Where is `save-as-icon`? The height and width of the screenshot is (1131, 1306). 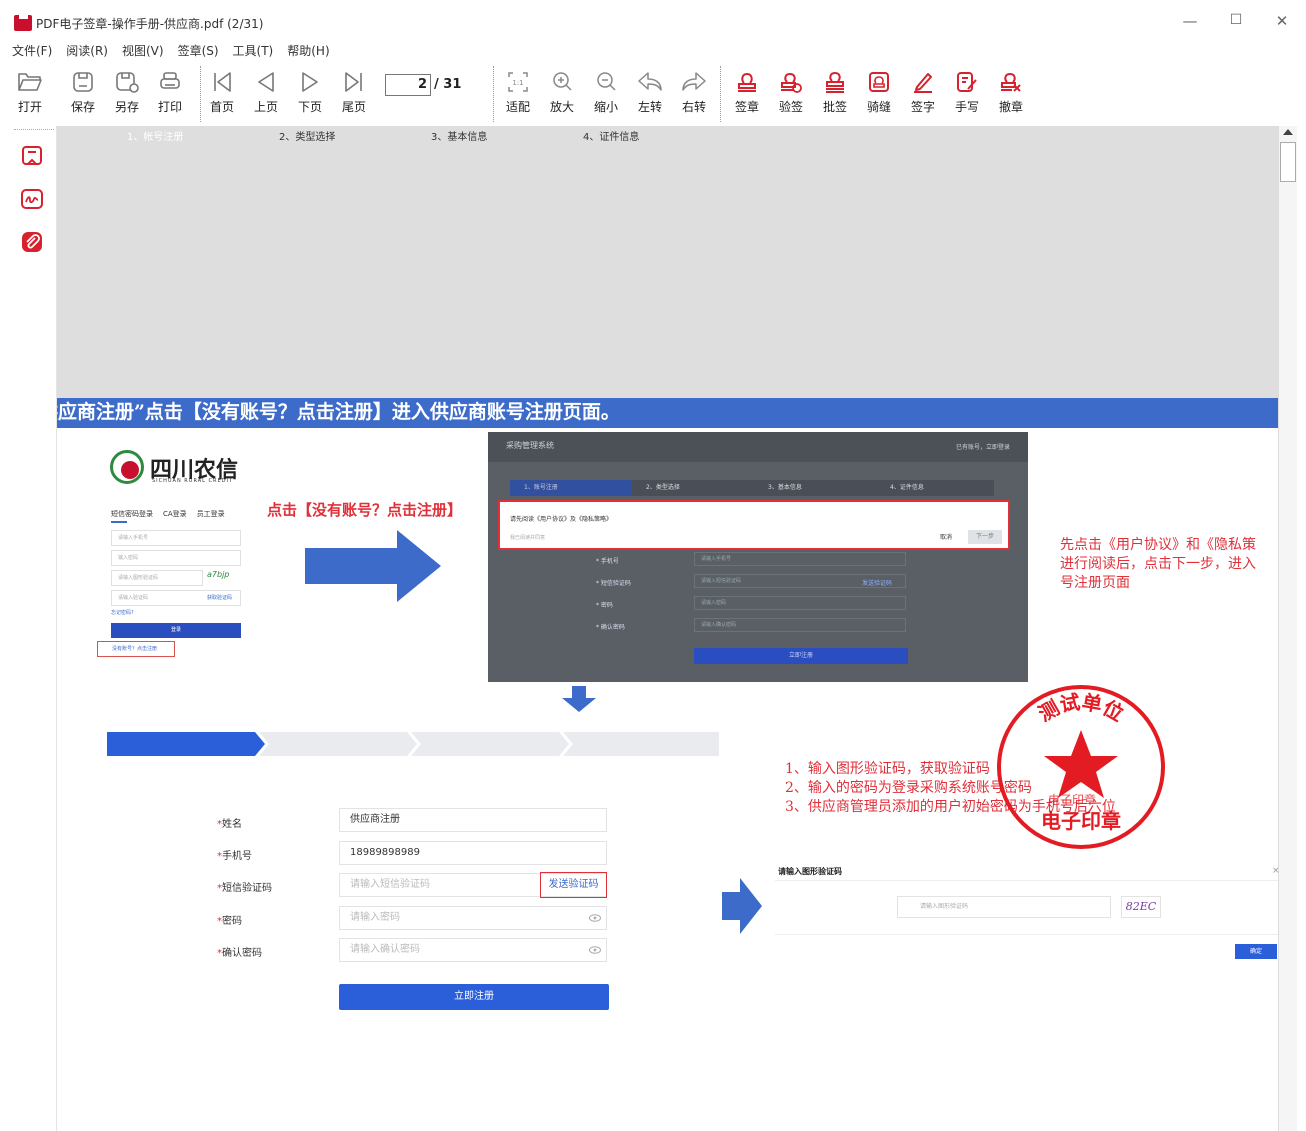
save-as-icon is located at coordinates (127, 82).